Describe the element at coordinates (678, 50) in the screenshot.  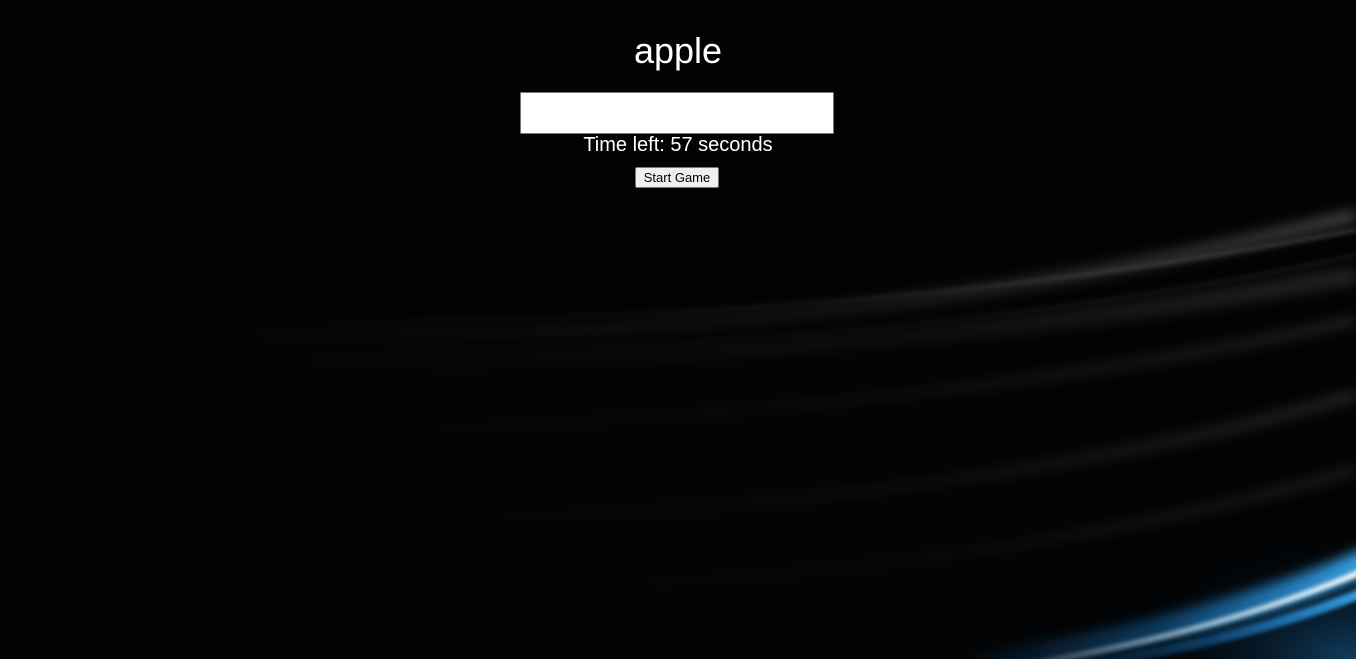
I see `target-word: apple` at that location.